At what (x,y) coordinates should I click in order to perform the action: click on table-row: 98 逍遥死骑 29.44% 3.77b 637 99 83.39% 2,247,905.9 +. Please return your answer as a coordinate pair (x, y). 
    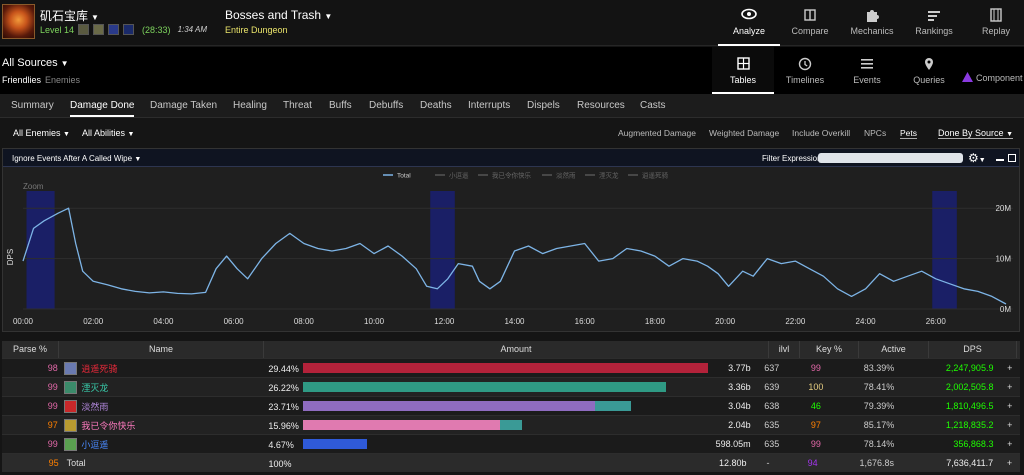
    Looking at the image, I should click on (511, 367).